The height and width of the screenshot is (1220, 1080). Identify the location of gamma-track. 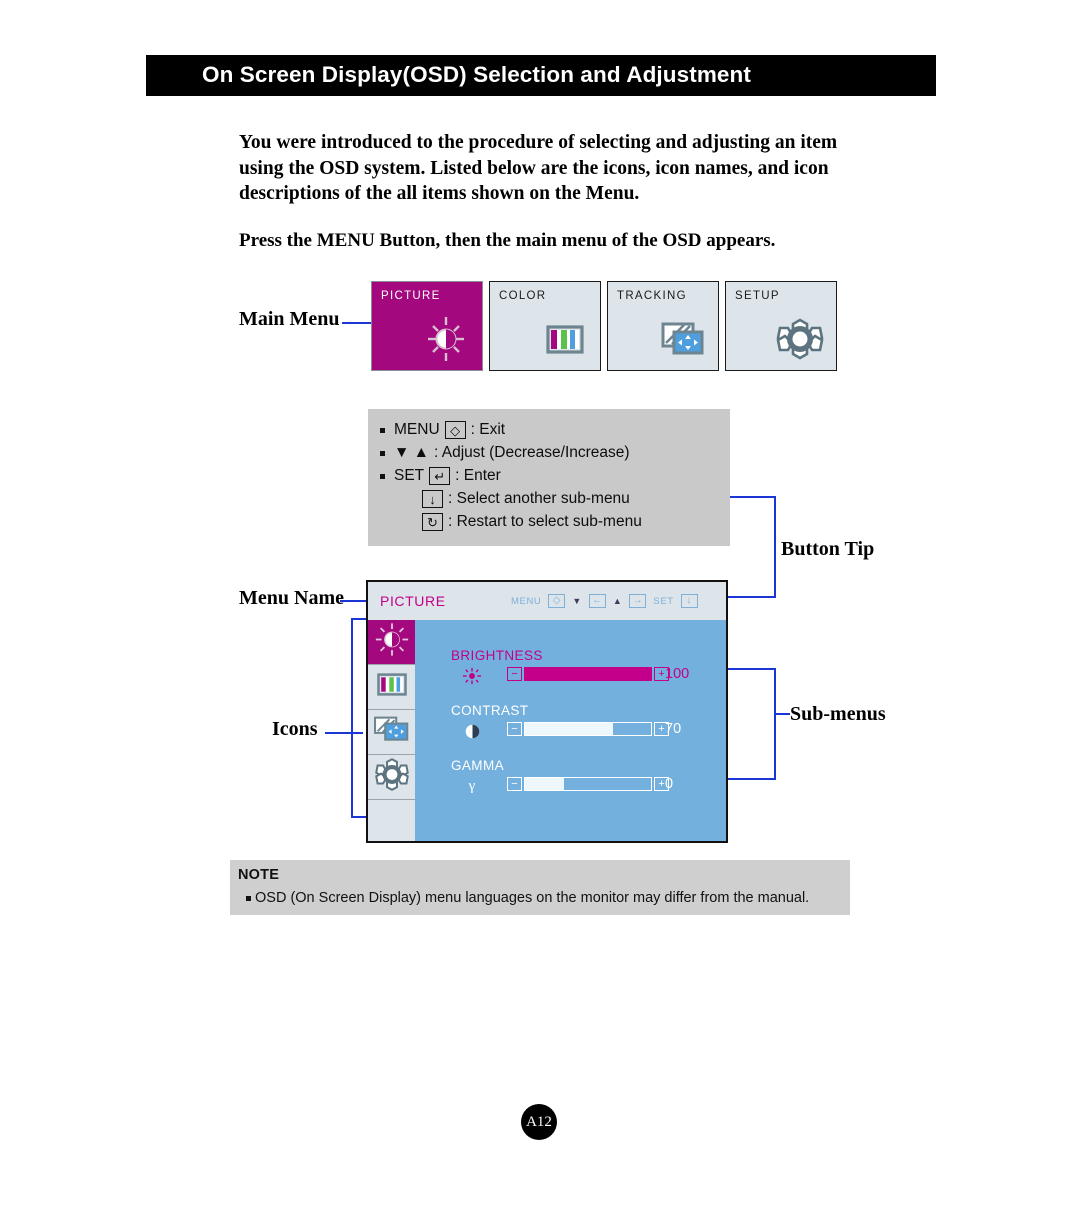
(588, 784).